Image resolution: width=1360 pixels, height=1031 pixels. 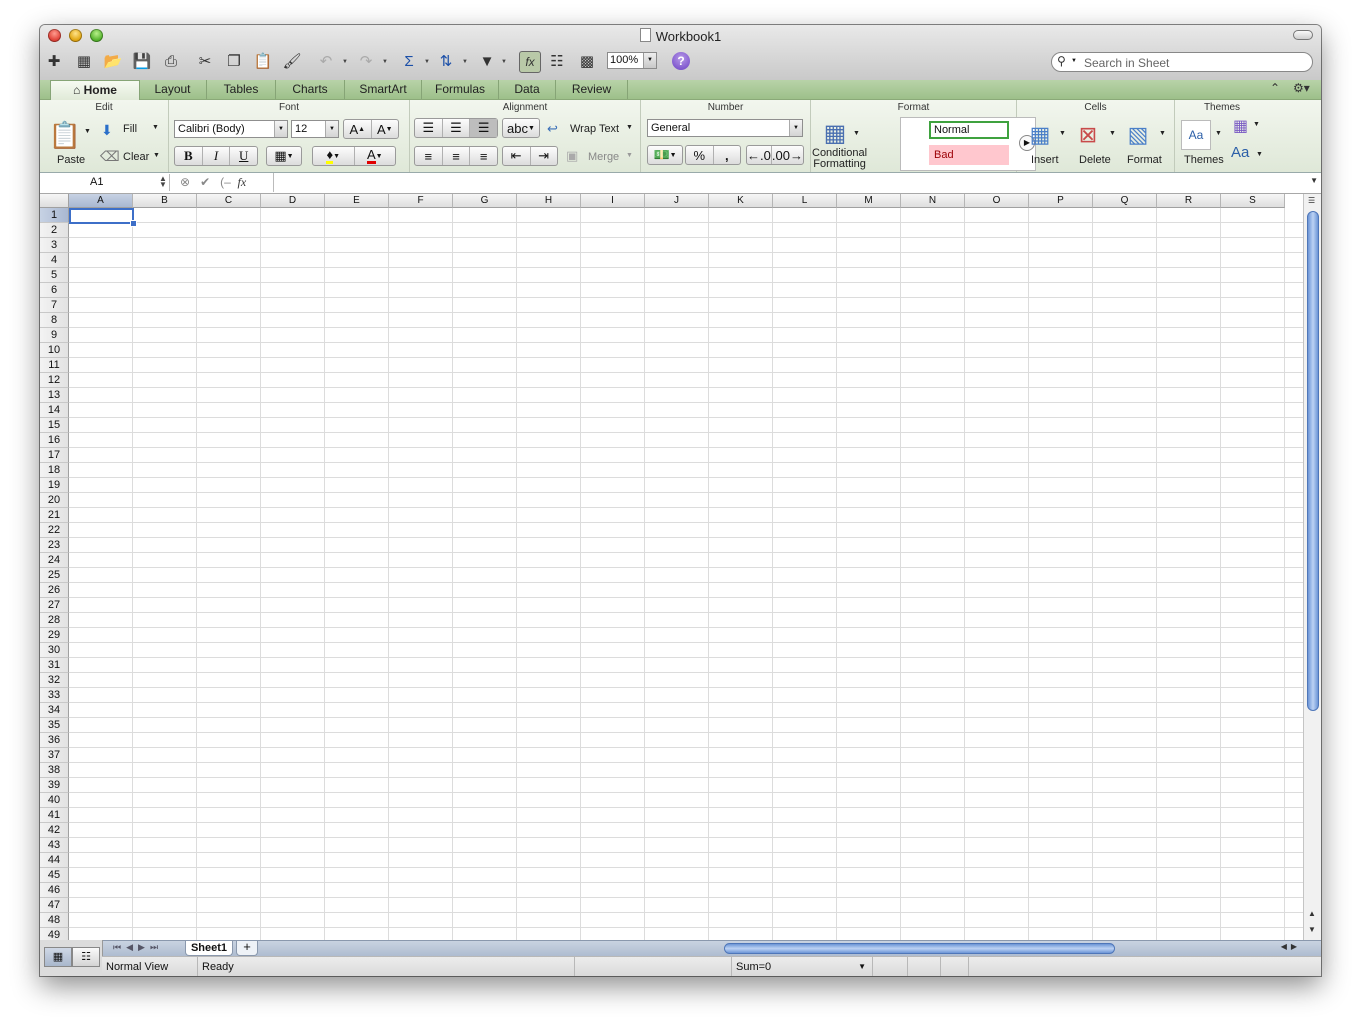 I want to click on row-header: 39, so click(x=54, y=785).